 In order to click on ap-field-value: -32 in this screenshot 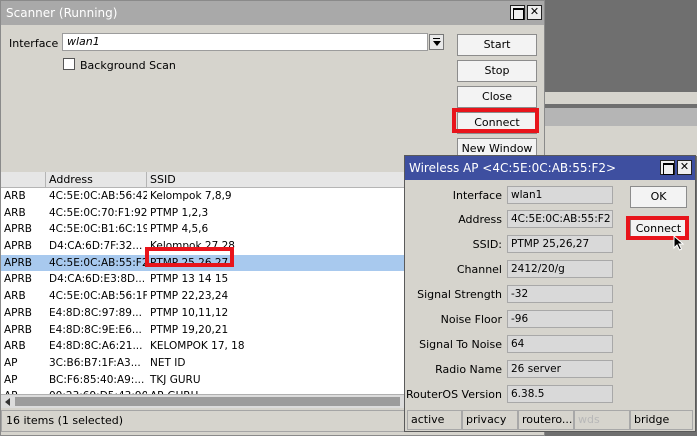, I will do `click(560, 294)`.